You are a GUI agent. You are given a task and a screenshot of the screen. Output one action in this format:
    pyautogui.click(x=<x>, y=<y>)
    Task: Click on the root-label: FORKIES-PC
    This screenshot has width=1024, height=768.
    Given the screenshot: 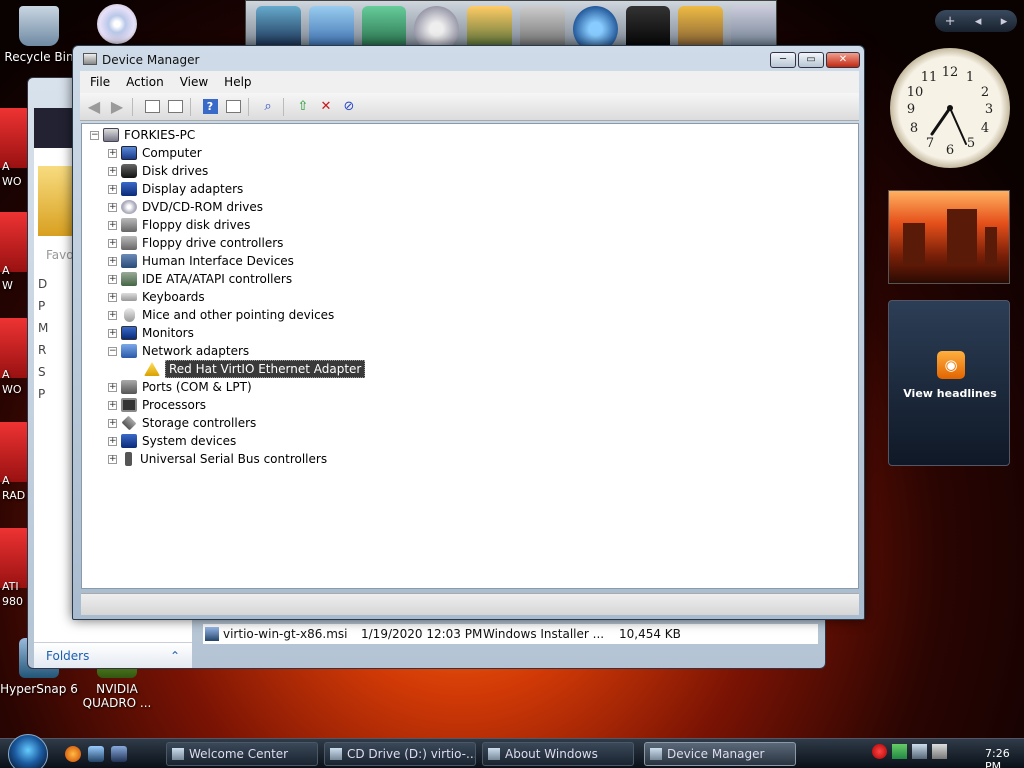 What is the action you would take?
    pyautogui.click(x=160, y=135)
    